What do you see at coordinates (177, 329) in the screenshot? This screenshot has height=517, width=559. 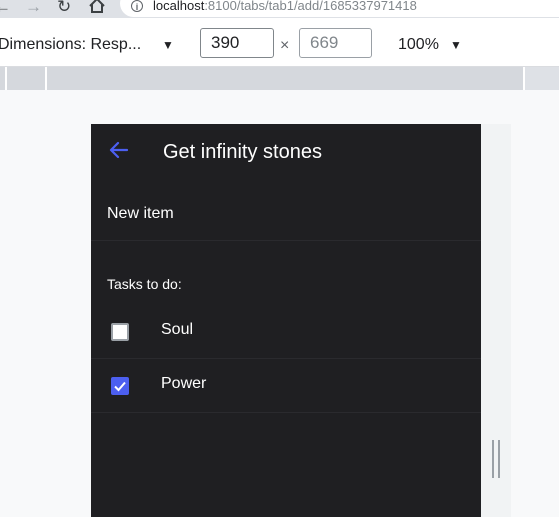 I see `task-label: Soul` at bounding box center [177, 329].